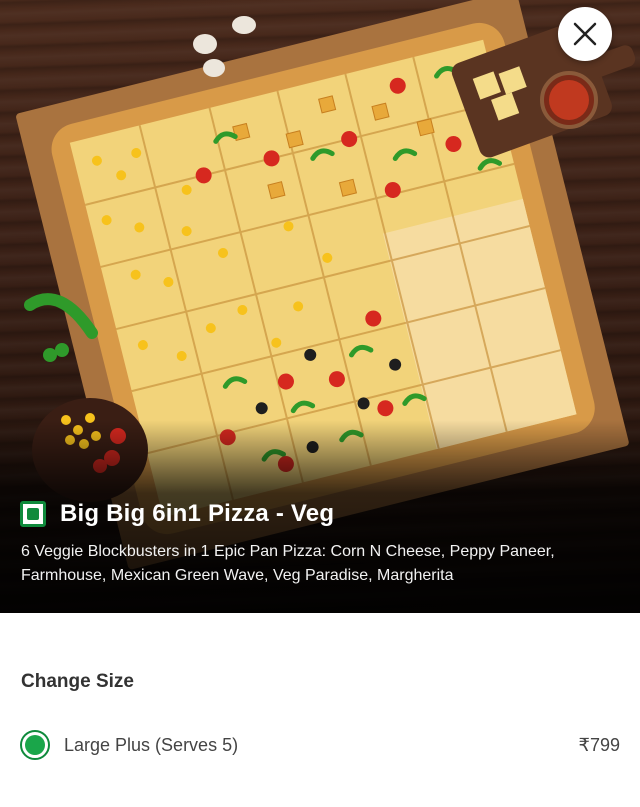 The height and width of the screenshot is (807, 640). What do you see at coordinates (197, 513) in the screenshot?
I see `product-title: Big Big 6in1 Pizza - Veg` at bounding box center [197, 513].